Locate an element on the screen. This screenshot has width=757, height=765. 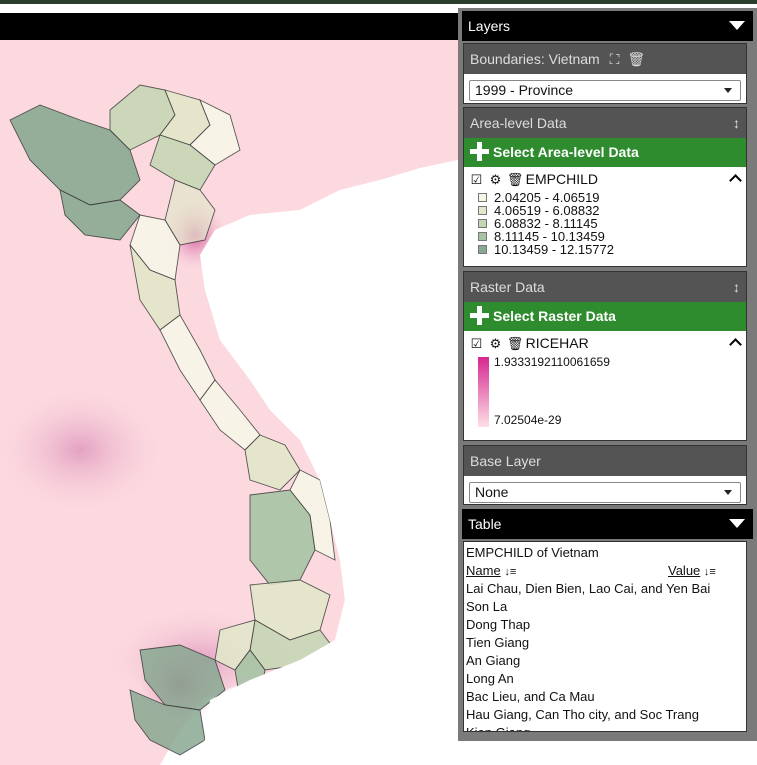
table-row: Bac Lieu, and Ca Mau is located at coordinates (605, 697).